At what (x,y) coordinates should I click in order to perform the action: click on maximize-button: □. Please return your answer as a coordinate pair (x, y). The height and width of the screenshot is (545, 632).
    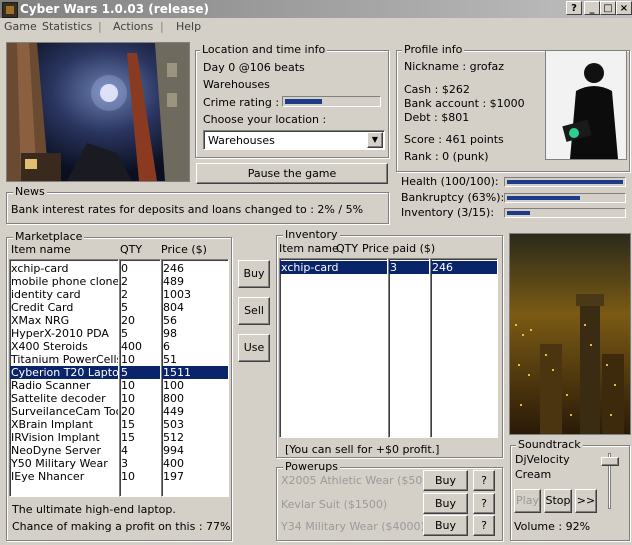
    Looking at the image, I should click on (608, 8).